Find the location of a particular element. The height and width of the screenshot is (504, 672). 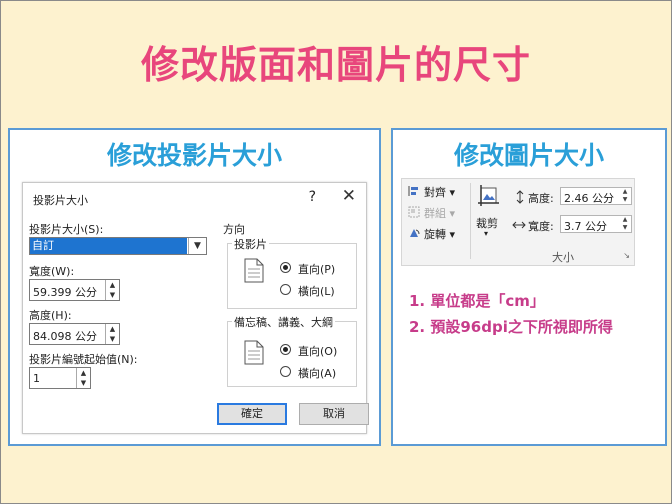

height-label: 高度: is located at coordinates (541, 198).